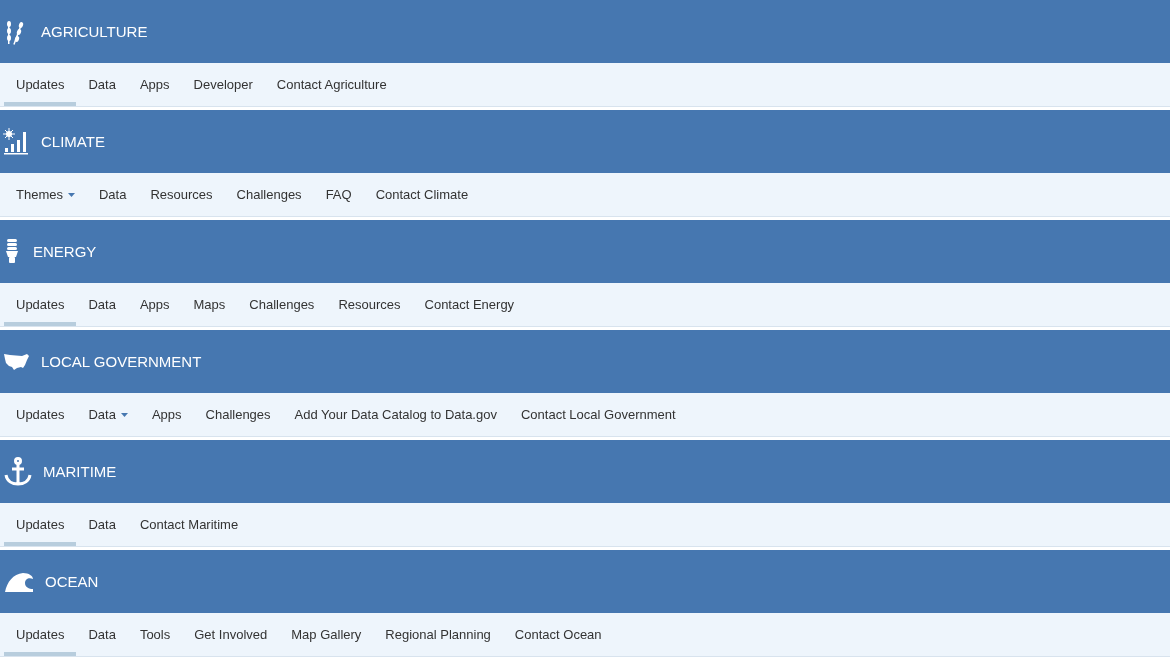  What do you see at coordinates (422, 194) in the screenshot?
I see `nav-tab: Contact Climate` at bounding box center [422, 194].